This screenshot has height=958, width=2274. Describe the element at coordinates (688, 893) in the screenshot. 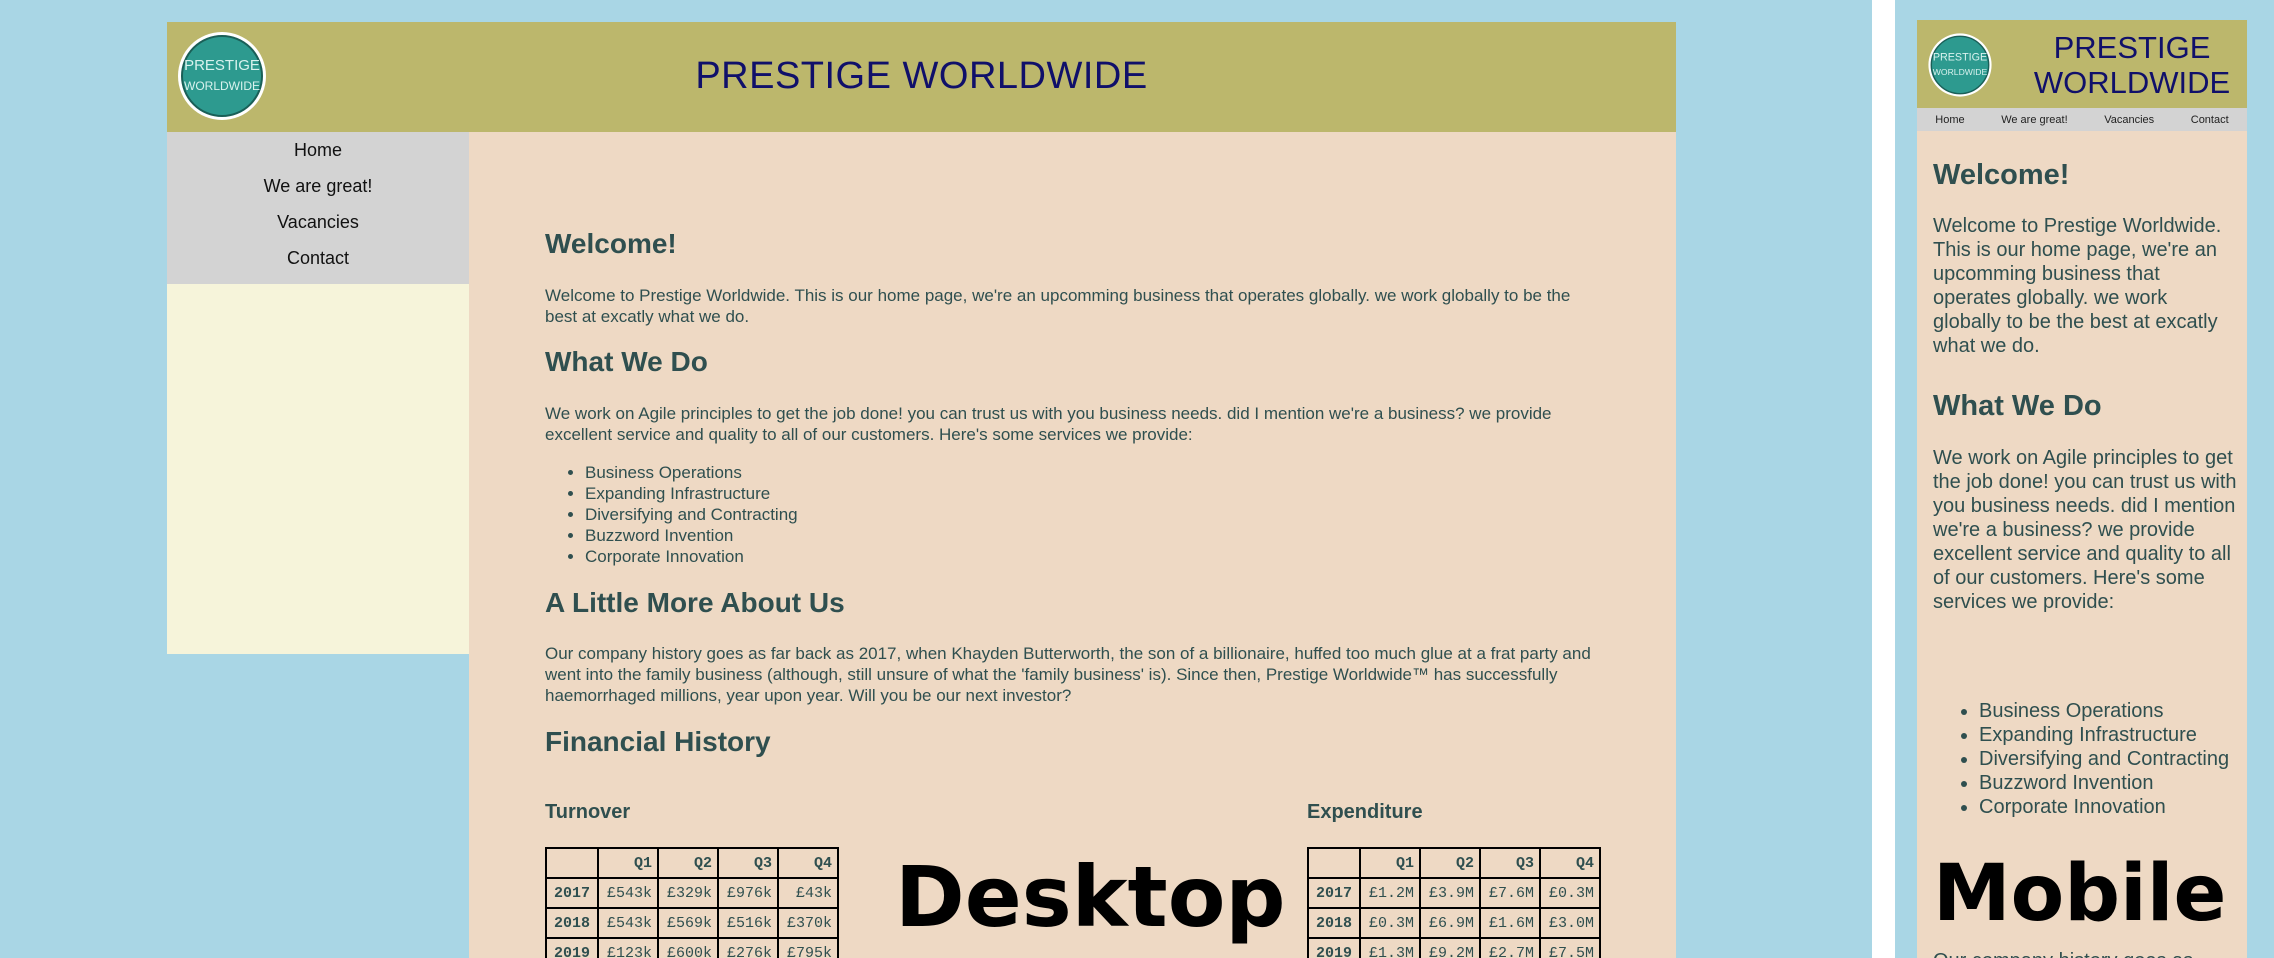

I see `table-cell: £329k` at that location.